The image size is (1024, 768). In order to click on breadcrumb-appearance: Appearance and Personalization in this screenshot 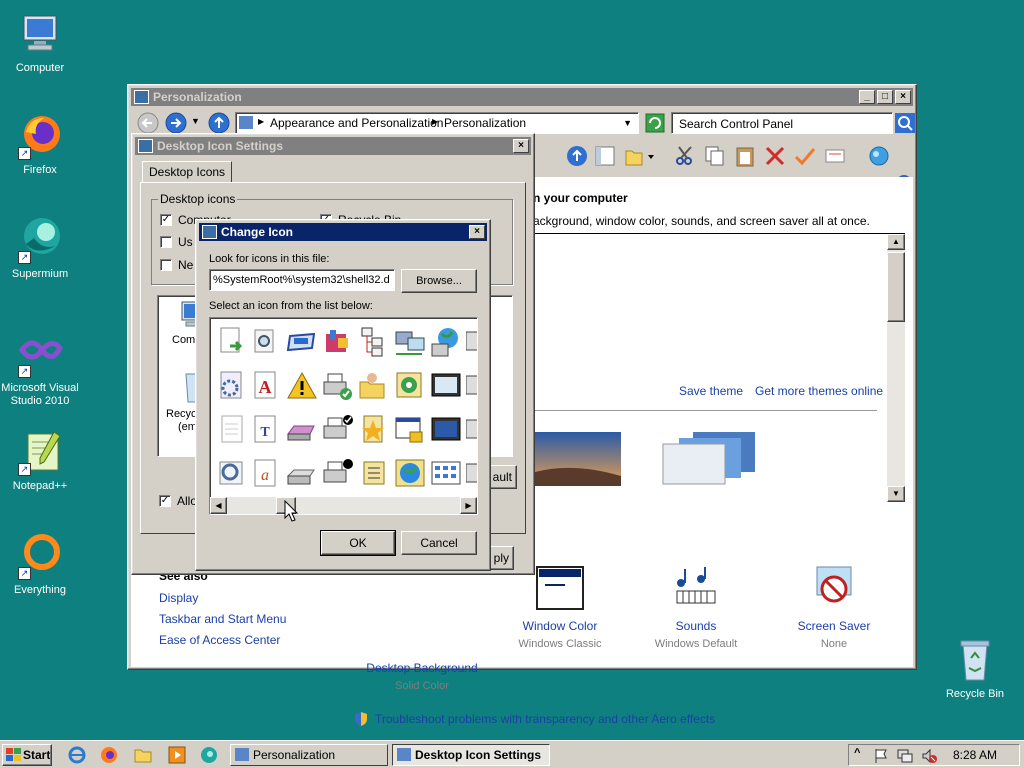, I will do `click(356, 123)`.